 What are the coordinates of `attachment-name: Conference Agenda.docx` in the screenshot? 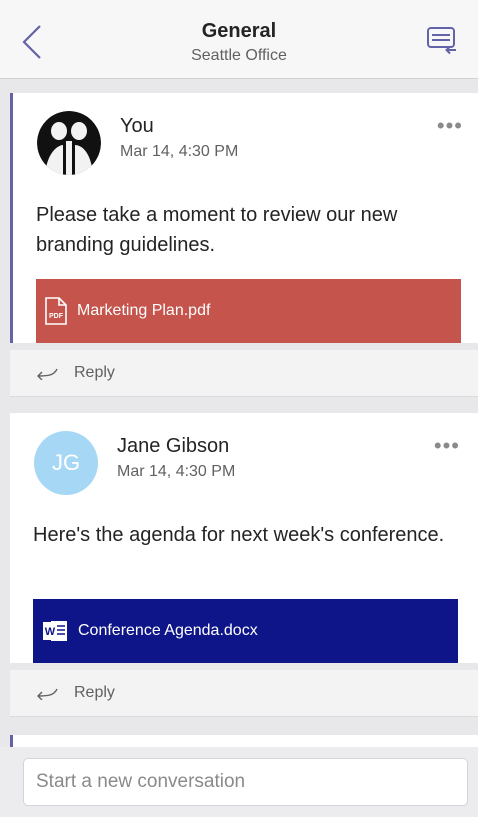 It's located at (168, 630).